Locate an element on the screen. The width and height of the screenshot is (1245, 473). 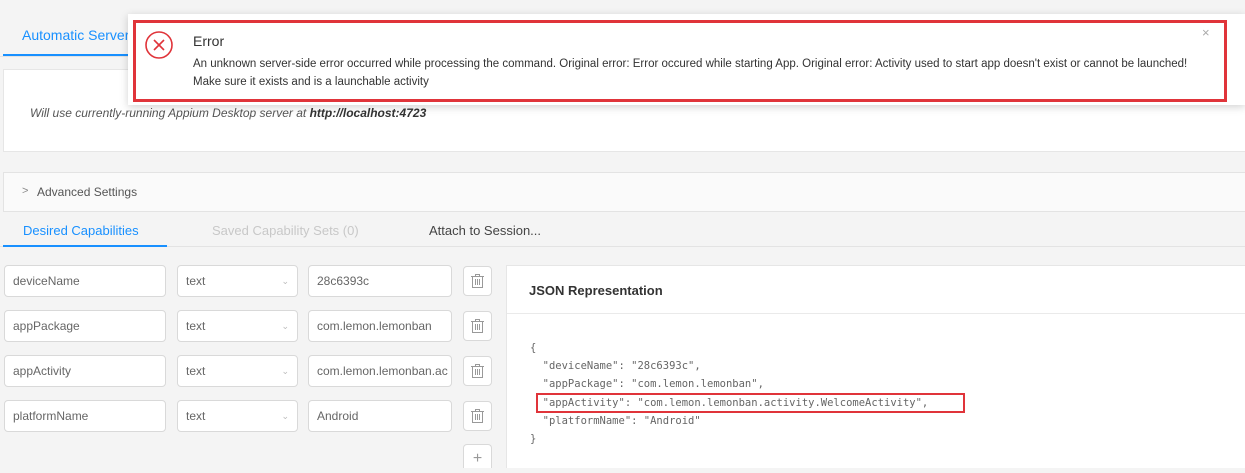
tab-desired-capabilities: Desired Capabilities is located at coordinates (81, 230).